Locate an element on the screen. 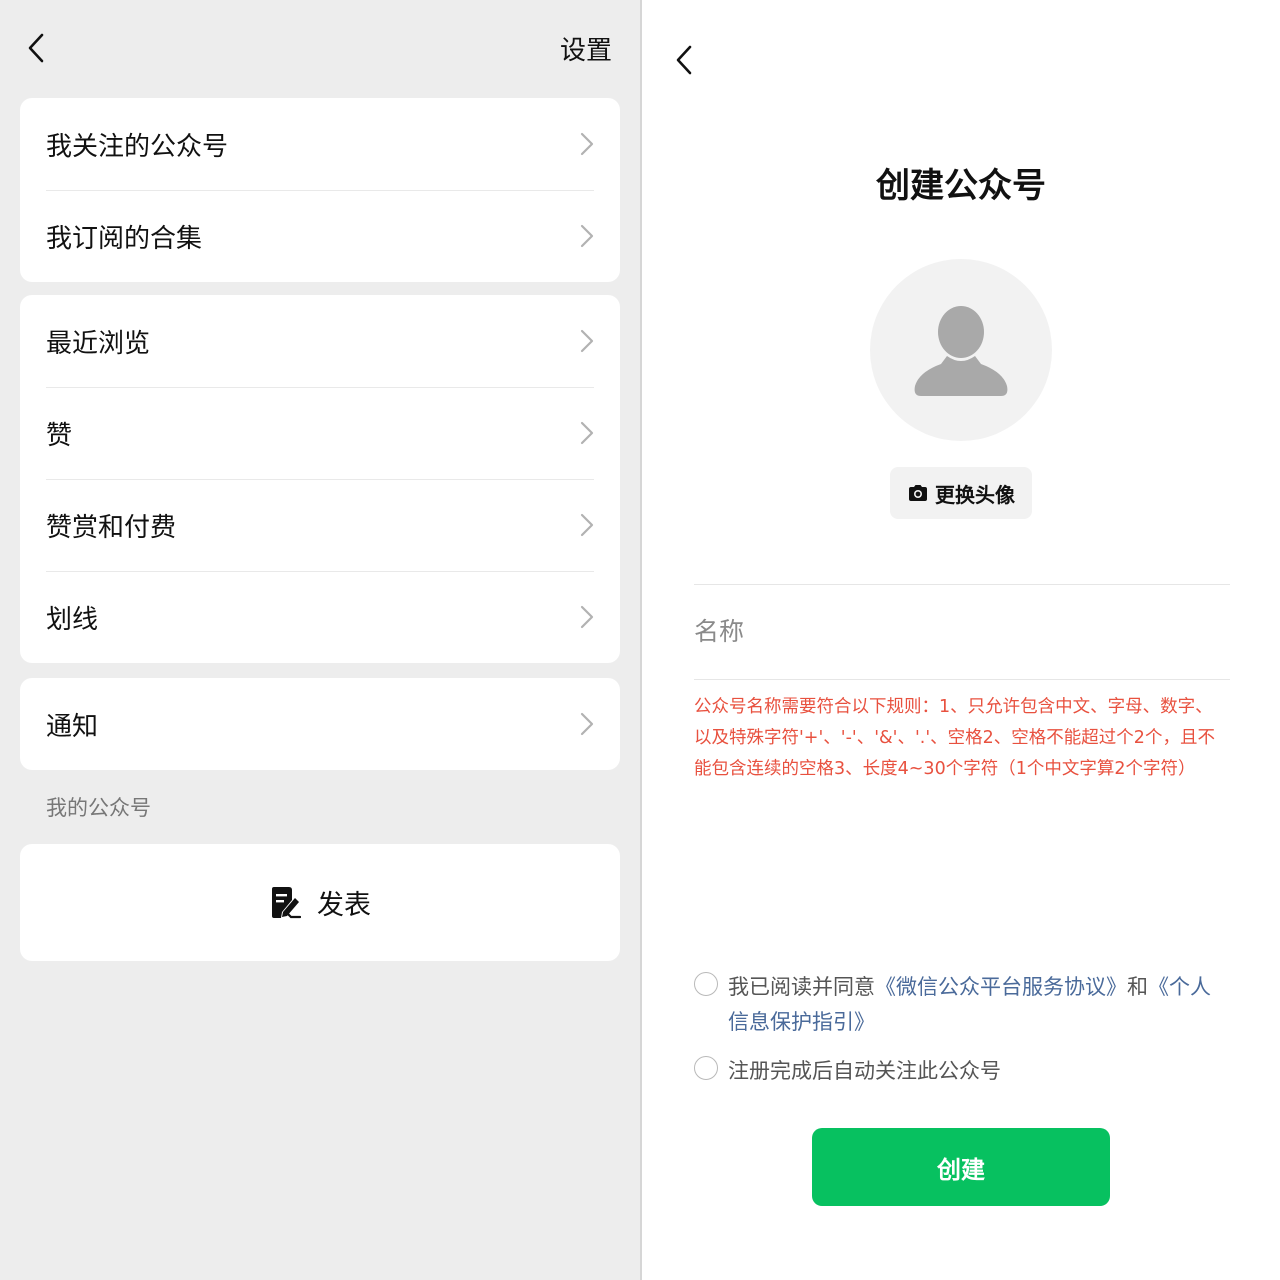 Image resolution: width=1280 pixels, height=1280 pixels. menu-item-label: 我订阅的合集 is located at coordinates (124, 238).